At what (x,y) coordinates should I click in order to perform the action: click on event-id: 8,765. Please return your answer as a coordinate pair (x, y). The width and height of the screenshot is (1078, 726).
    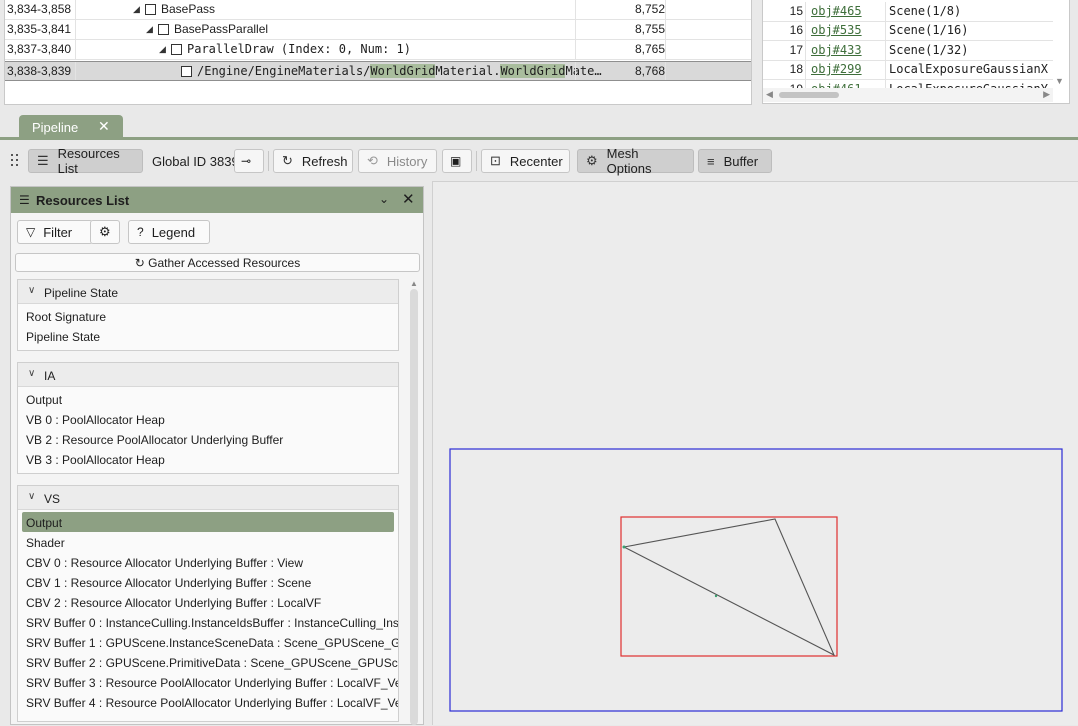
    Looking at the image, I should click on (649, 49).